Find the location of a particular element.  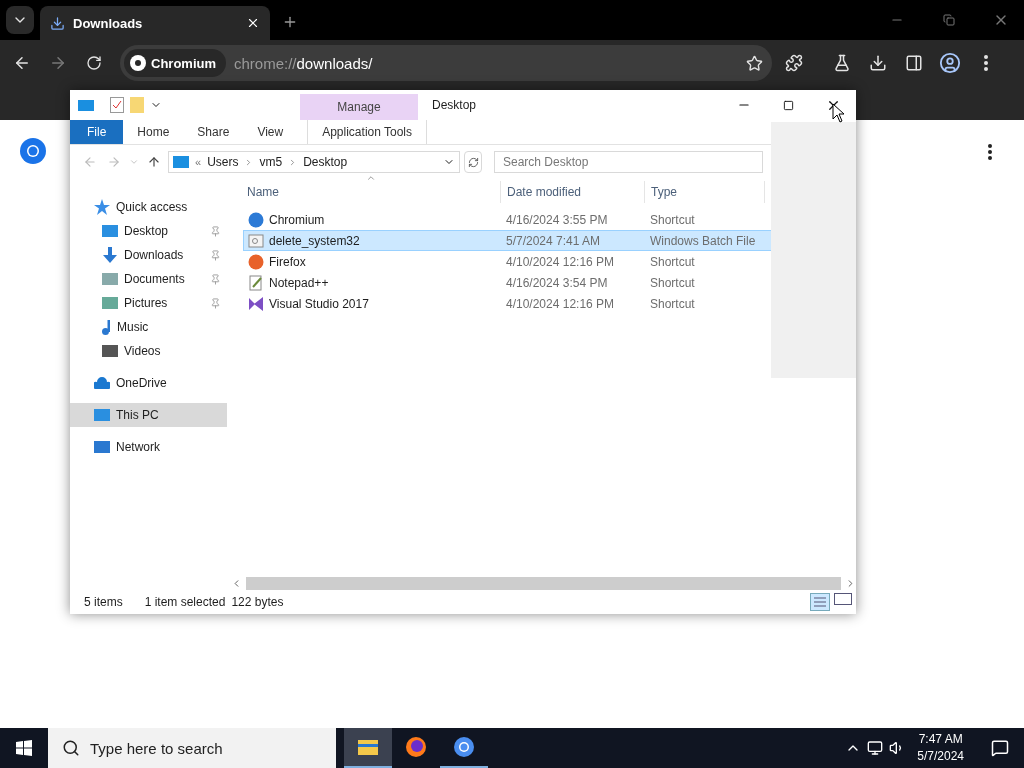

file-row: delete_system32 5/7/2024 7:41 AM Windows Batch File is located at coordinates (508, 240).